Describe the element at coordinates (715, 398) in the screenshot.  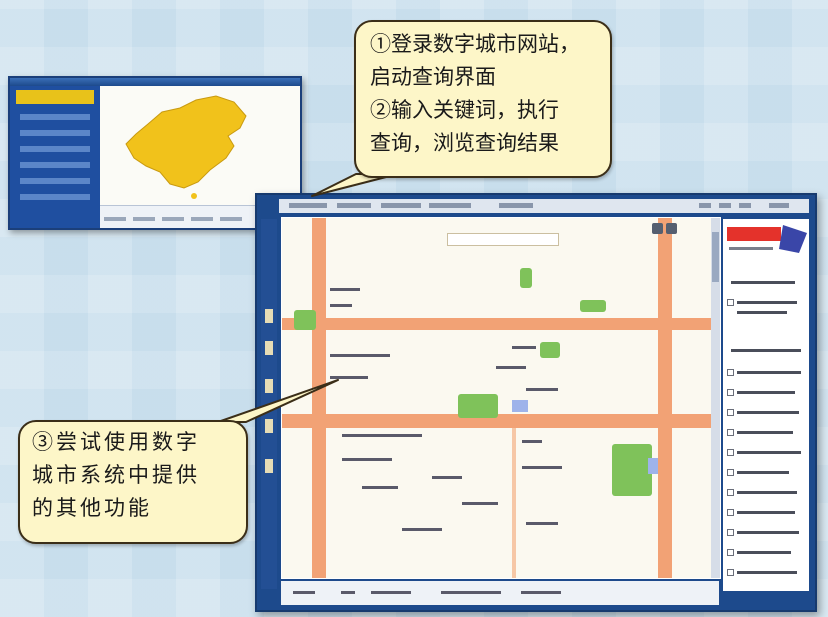
I see `map-scrollbar` at that location.